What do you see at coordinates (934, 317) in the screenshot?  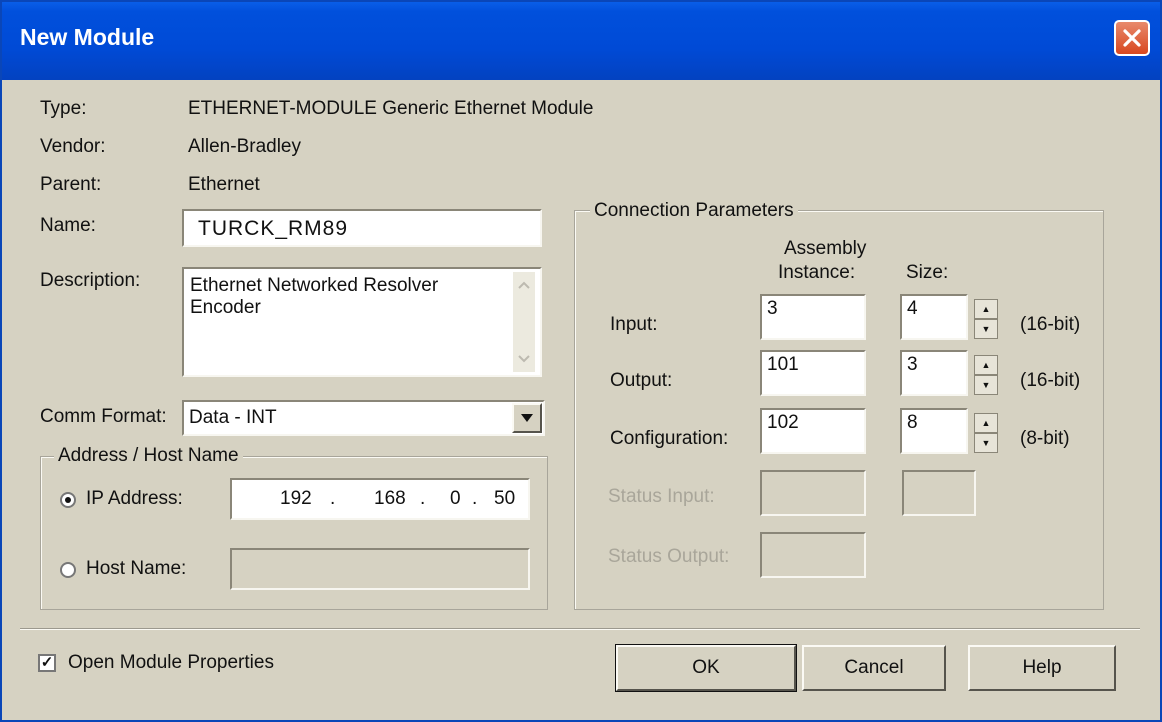 I see `input-size-field: 4` at bounding box center [934, 317].